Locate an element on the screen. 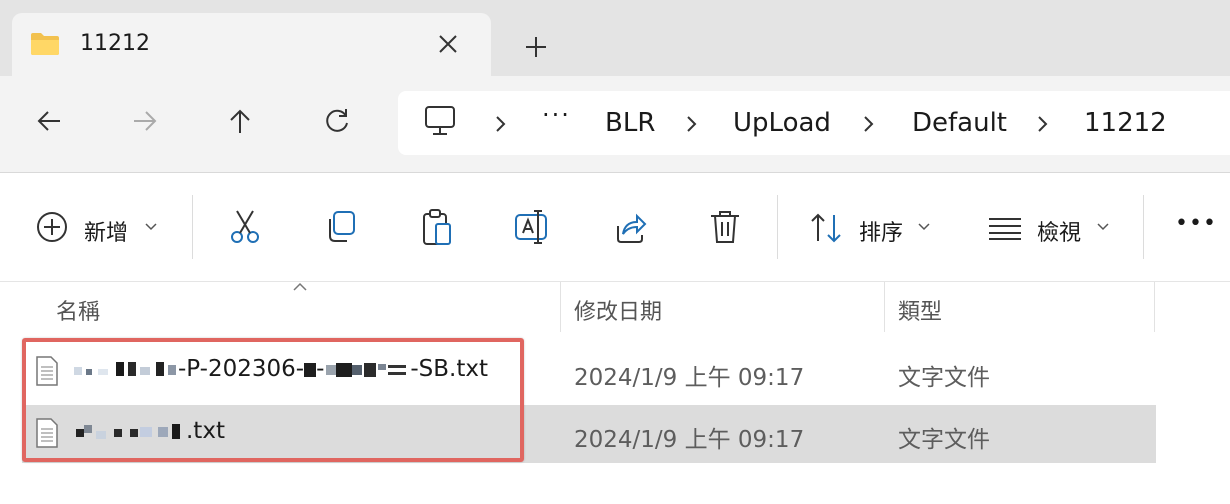 Image resolution: width=1230 pixels, height=504 pixels. more-options-button: ••• is located at coordinates (1196, 223).